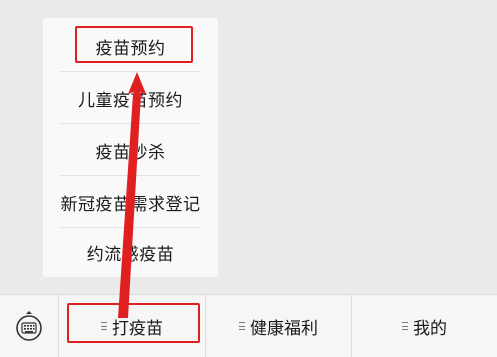 This screenshot has height=357, width=497. I want to click on menu-item-vaccine-appointment: 疫苗预约, so click(130, 46).